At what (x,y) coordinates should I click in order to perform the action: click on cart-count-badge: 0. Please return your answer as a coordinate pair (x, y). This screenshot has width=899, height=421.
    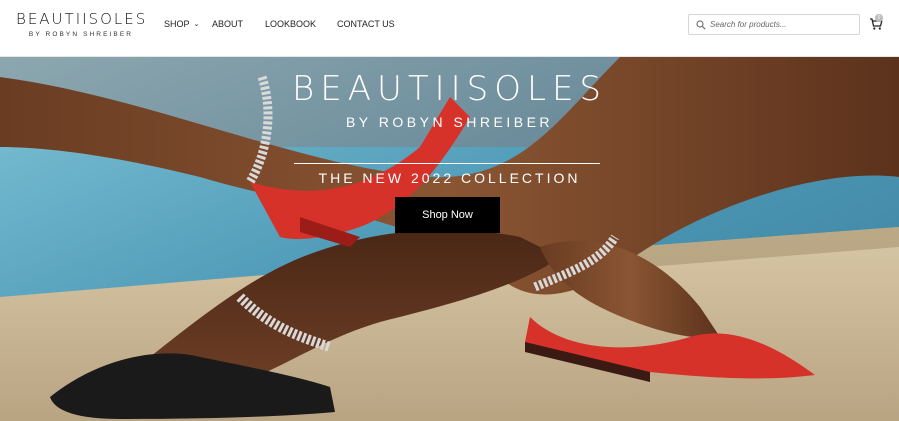
    Looking at the image, I should click on (879, 18).